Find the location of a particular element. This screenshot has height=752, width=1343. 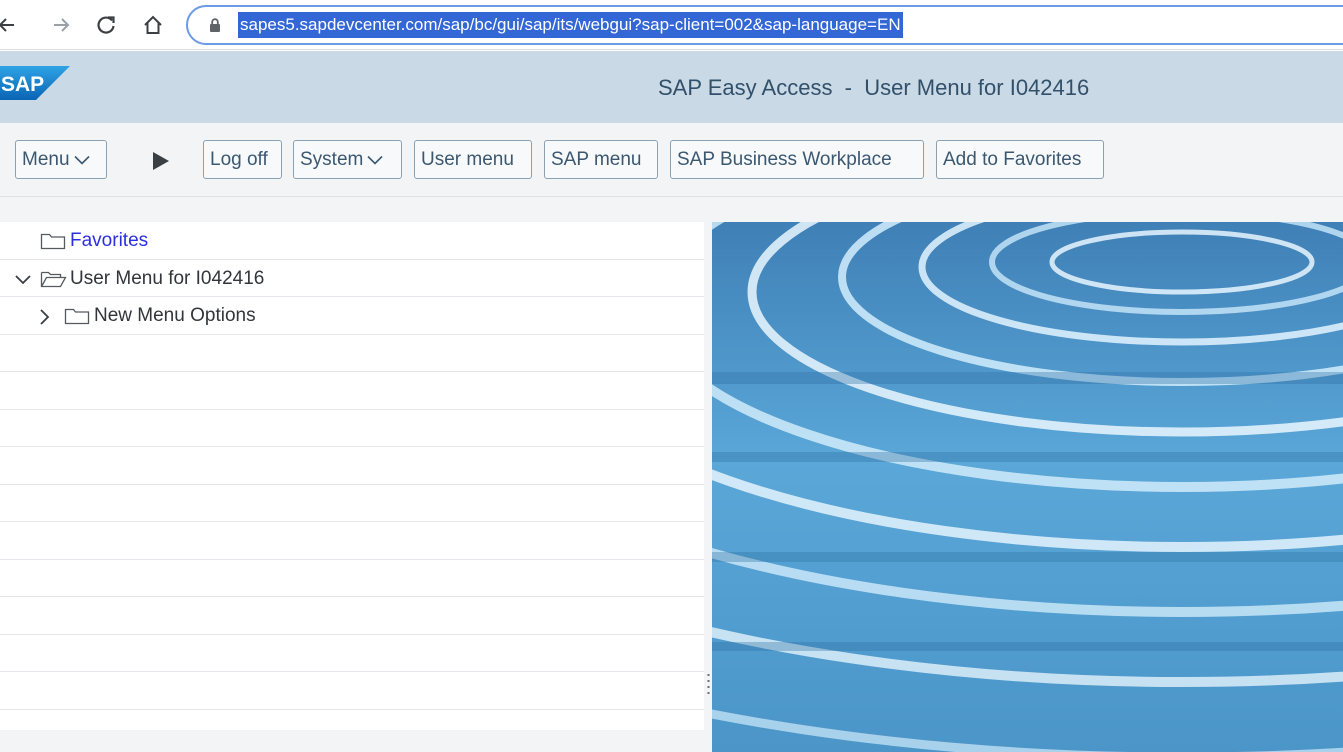

tree-node-favorites: Favorites is located at coordinates (352, 241).